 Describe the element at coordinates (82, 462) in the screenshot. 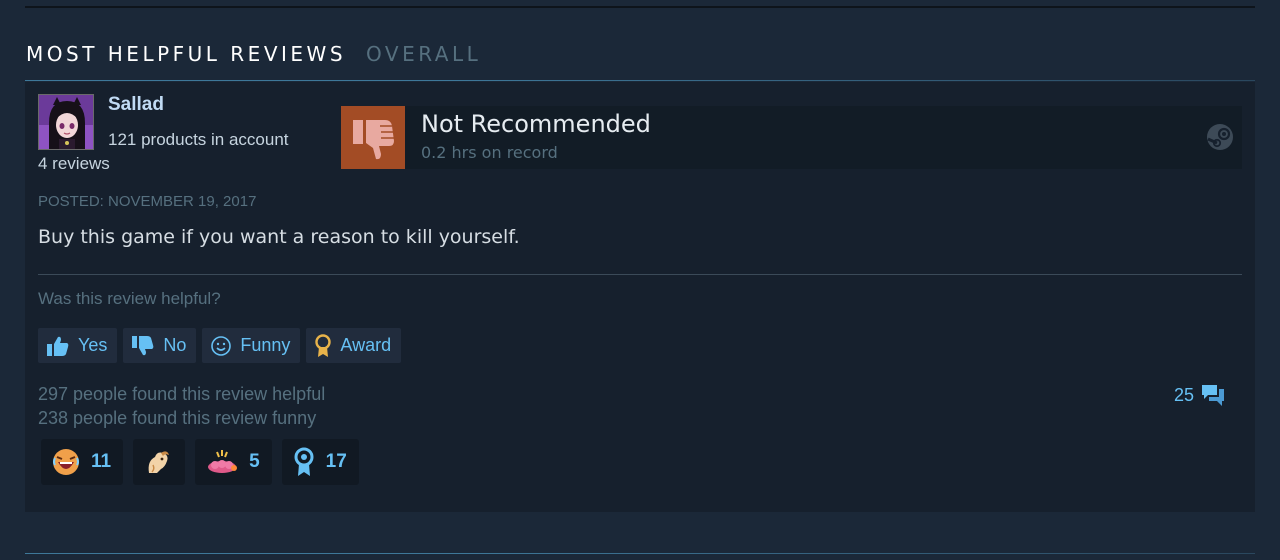

I see `award-laughing: 11` at that location.